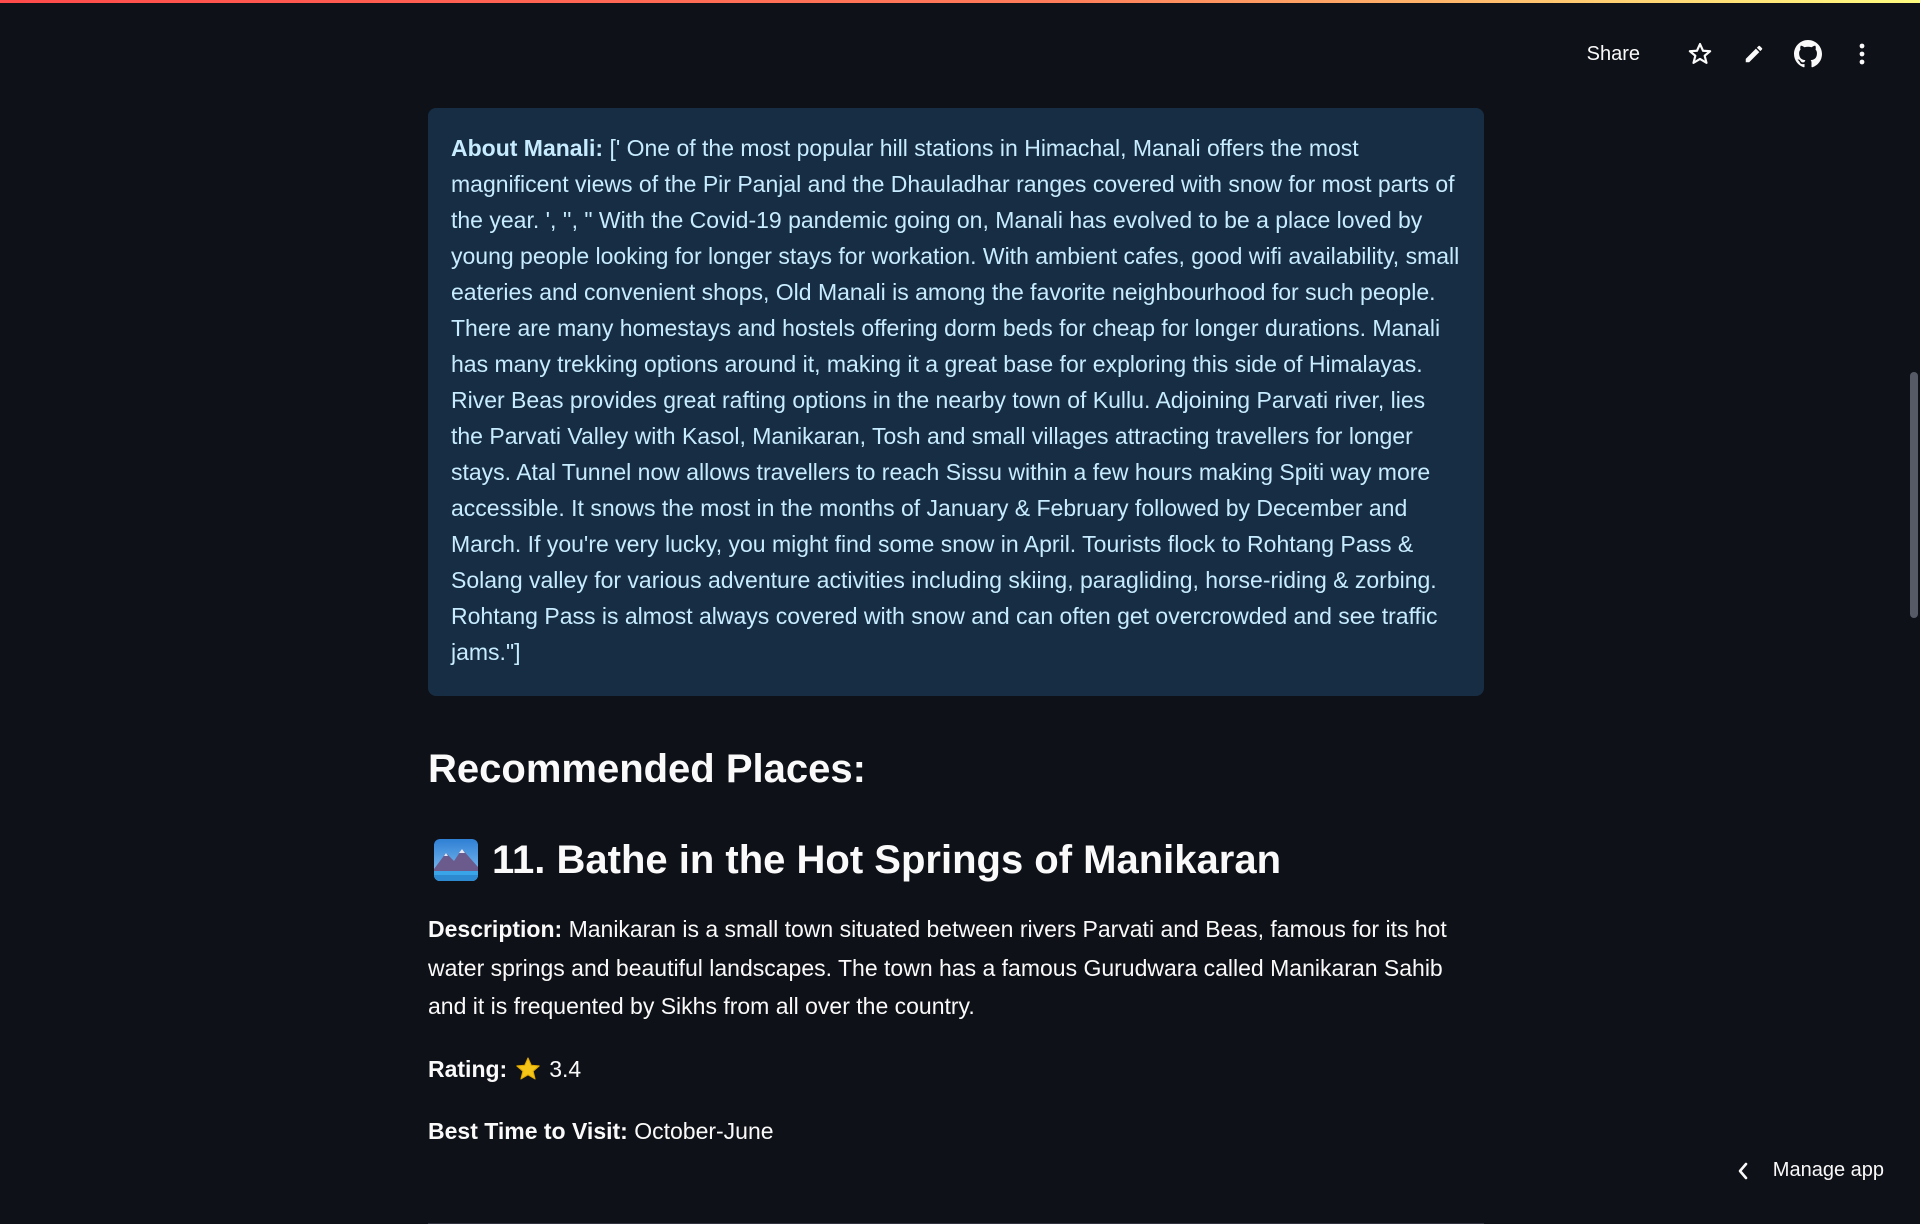  Describe the element at coordinates (1728, 54) in the screenshot. I see `app-toolbar: Share` at that location.